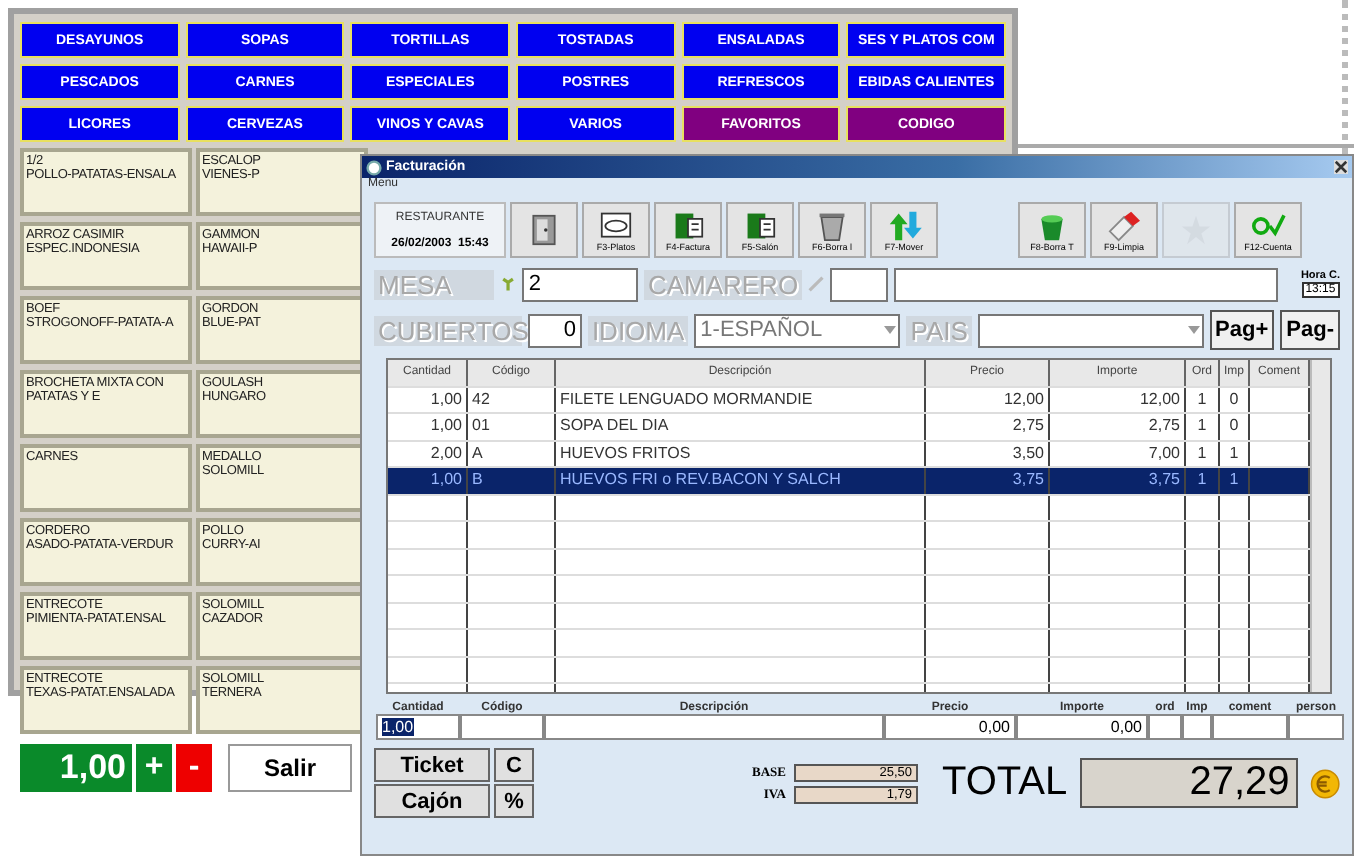  I want to click on drawer-button: Cajón, so click(432, 801).